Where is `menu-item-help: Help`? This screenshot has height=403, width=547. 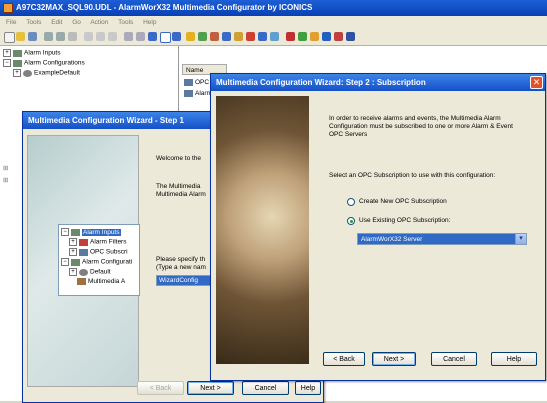 menu-item-help: Help is located at coordinates (149, 22).